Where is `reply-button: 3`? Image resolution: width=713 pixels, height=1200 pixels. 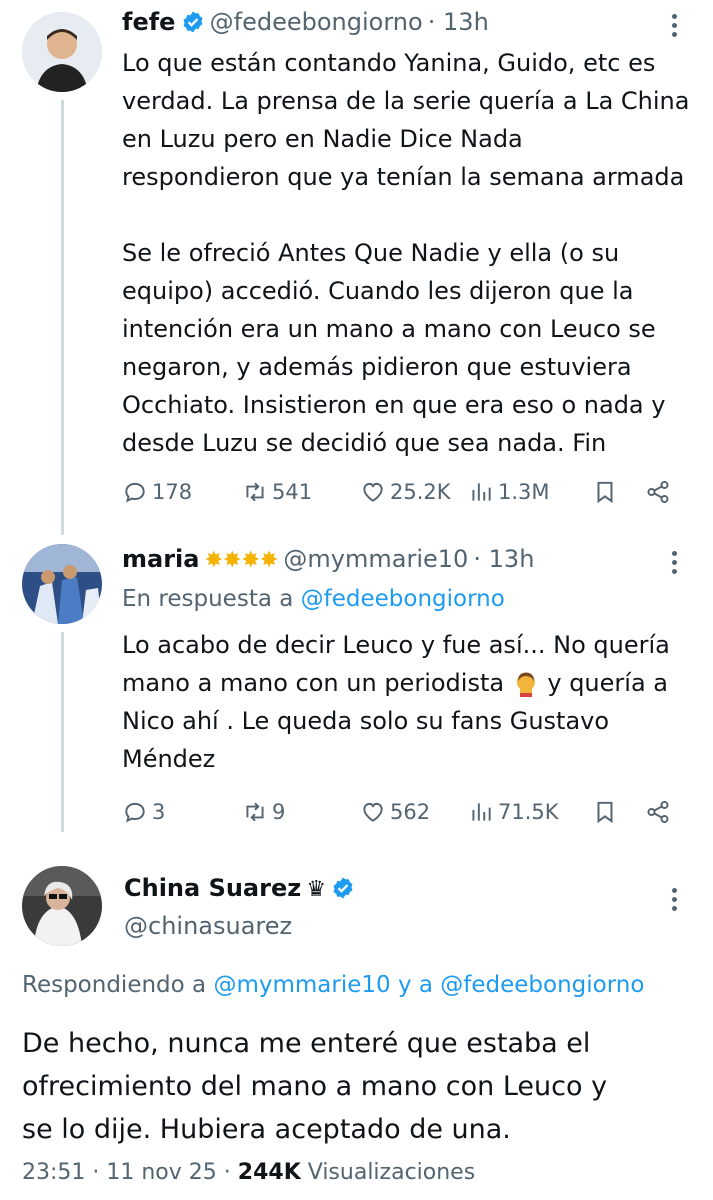
reply-button: 3 is located at coordinates (143, 812).